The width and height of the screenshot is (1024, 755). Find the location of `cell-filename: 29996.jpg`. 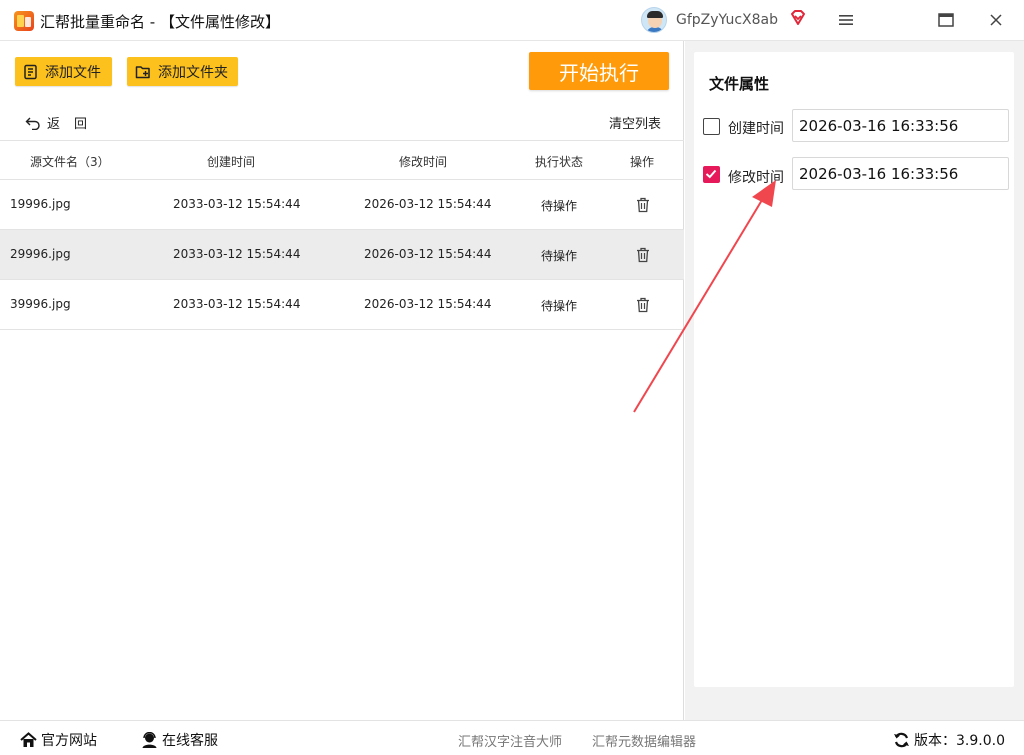

cell-filename: 29996.jpg is located at coordinates (40, 254).